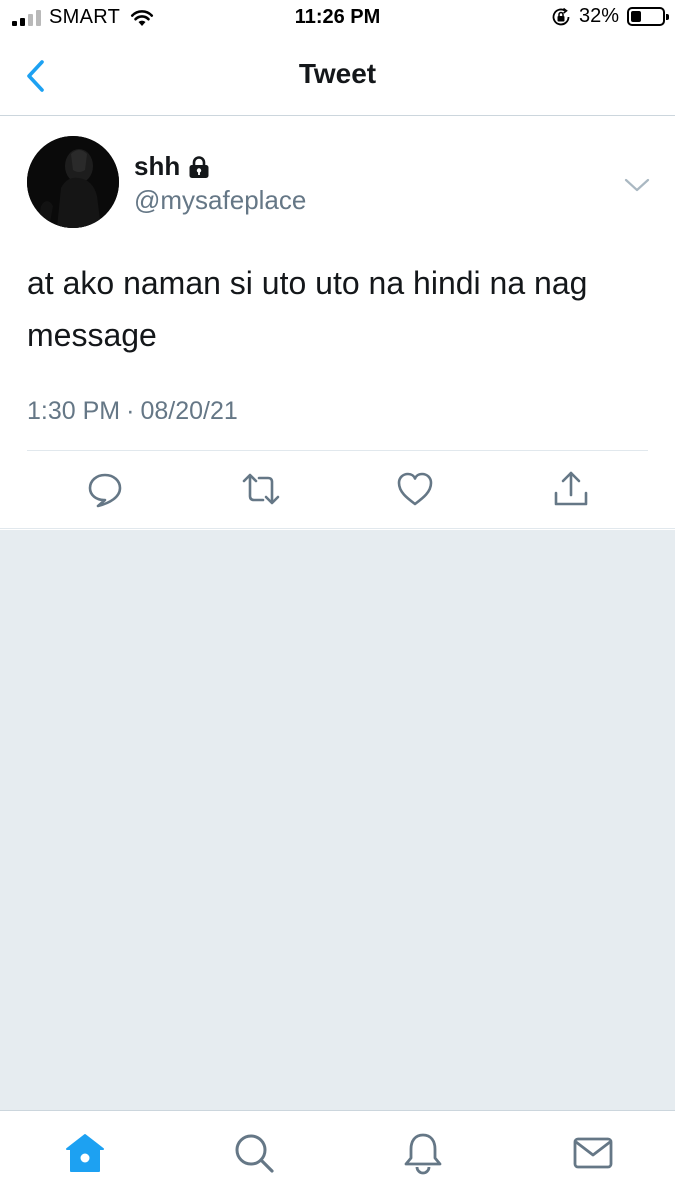 Image resolution: width=675 pixels, height=1200 pixels. Describe the element at coordinates (593, 1153) in the screenshot. I see `messages-icon` at that location.